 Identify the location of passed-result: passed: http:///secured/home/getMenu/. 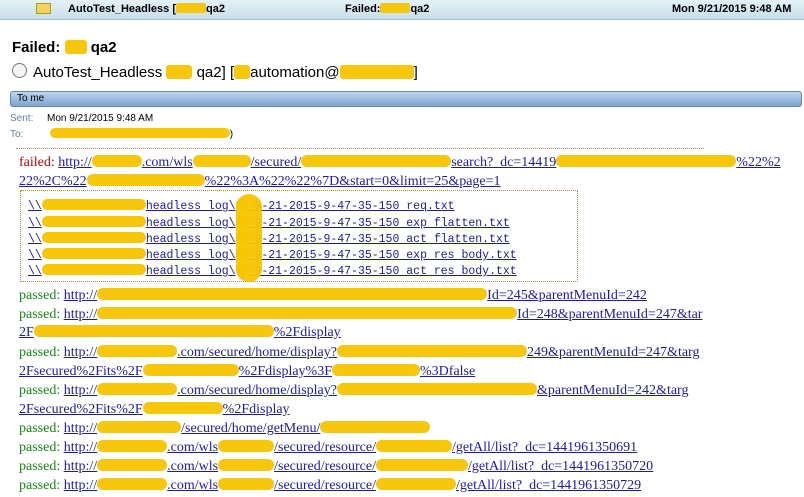
(225, 429).